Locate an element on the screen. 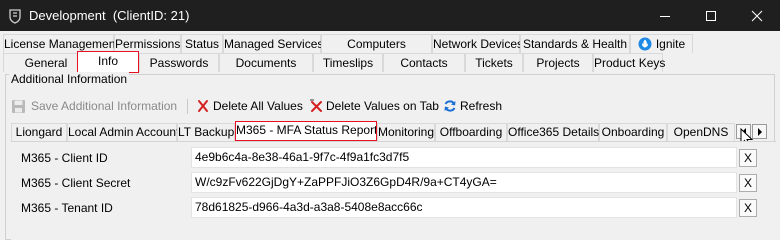  subtab-office365-details: Office365 Details is located at coordinates (553, 132).